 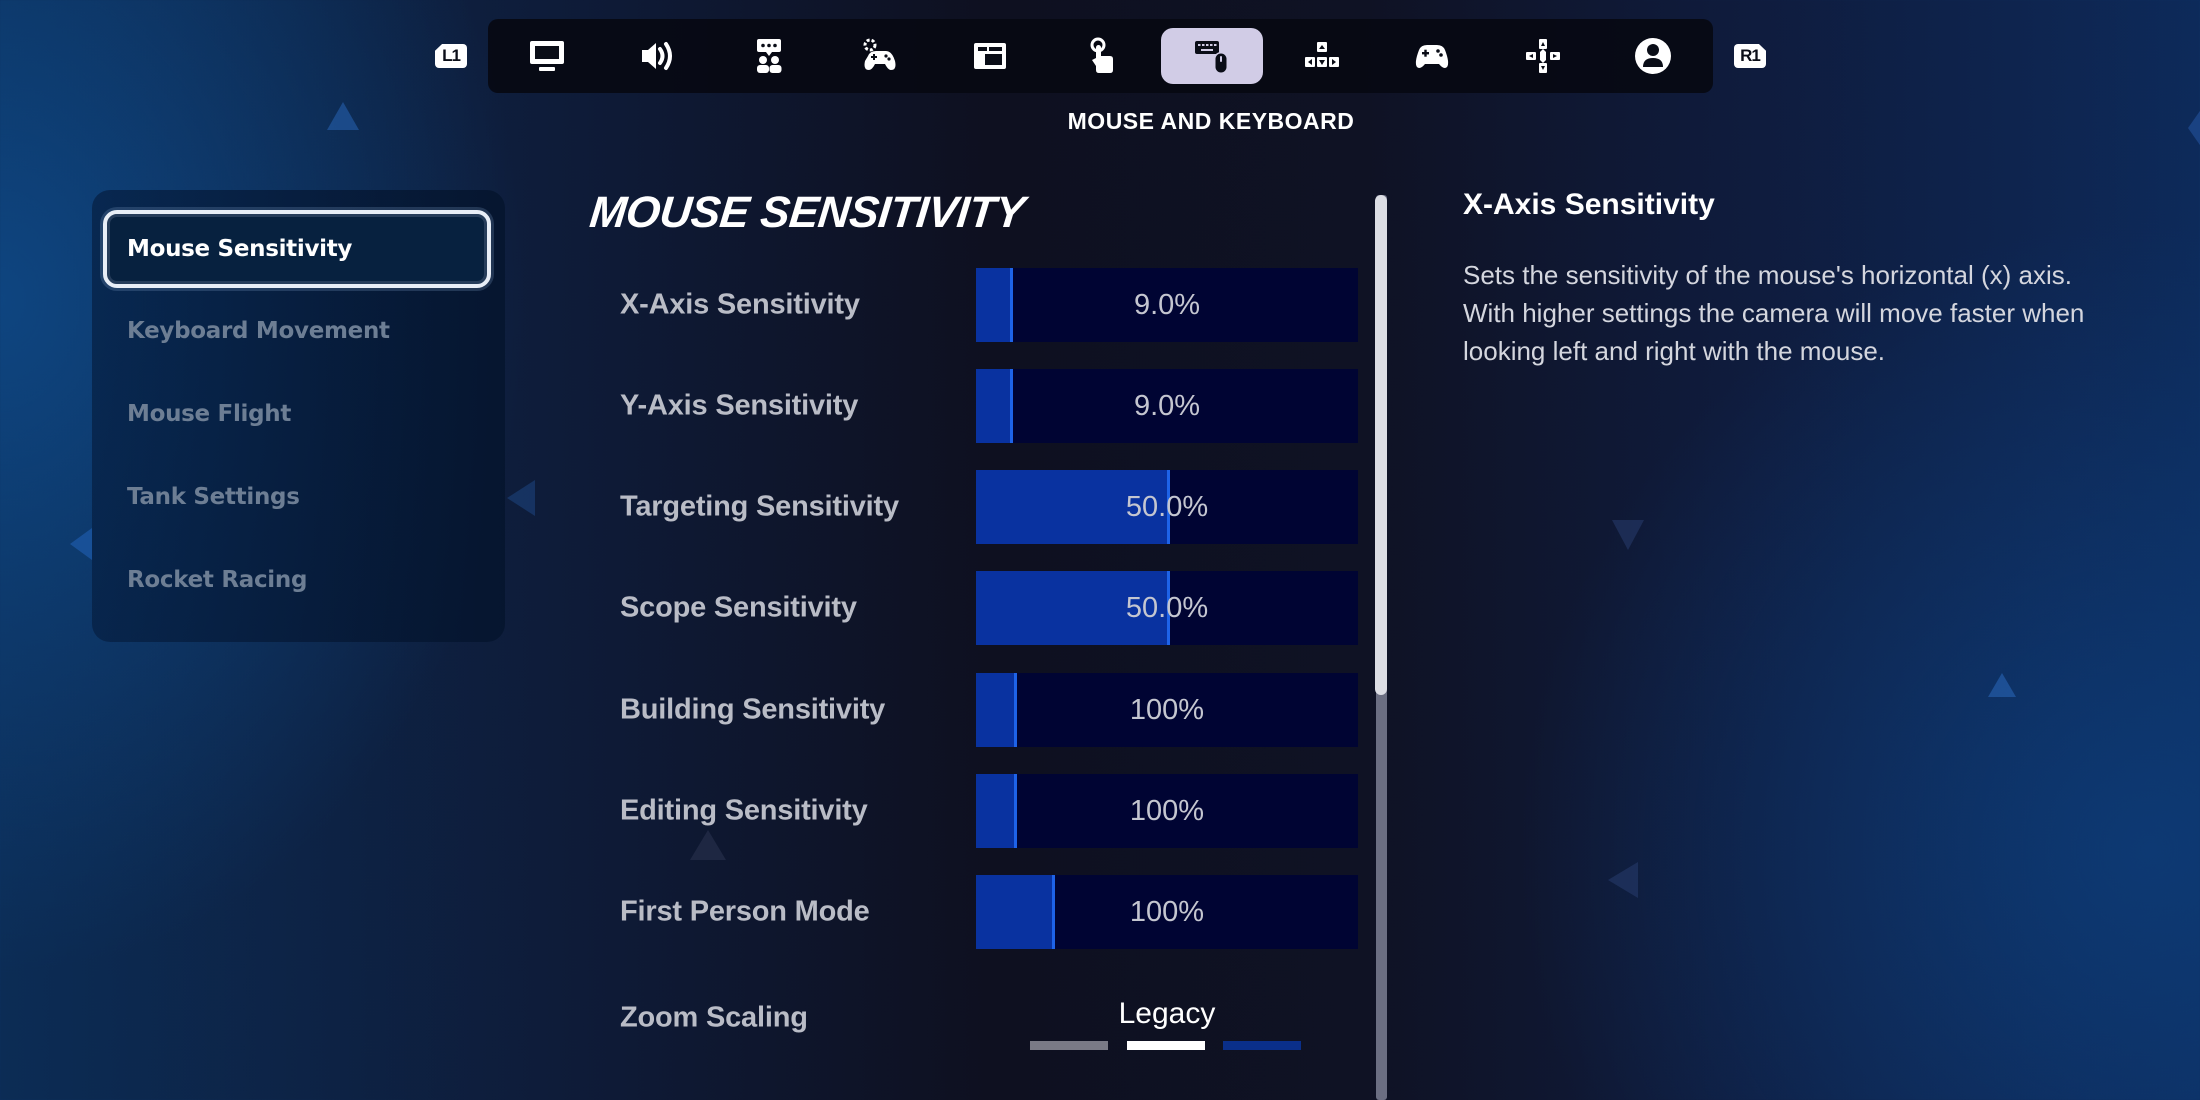 I want to click on tab-audio, so click(x=658, y=56).